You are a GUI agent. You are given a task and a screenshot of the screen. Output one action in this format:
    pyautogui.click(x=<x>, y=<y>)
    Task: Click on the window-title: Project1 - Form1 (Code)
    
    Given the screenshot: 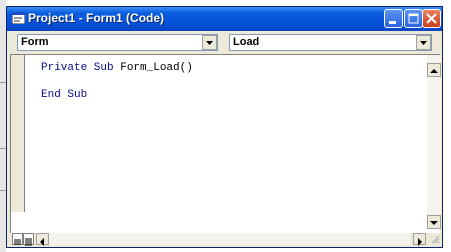 What is the action you would take?
    pyautogui.click(x=96, y=18)
    